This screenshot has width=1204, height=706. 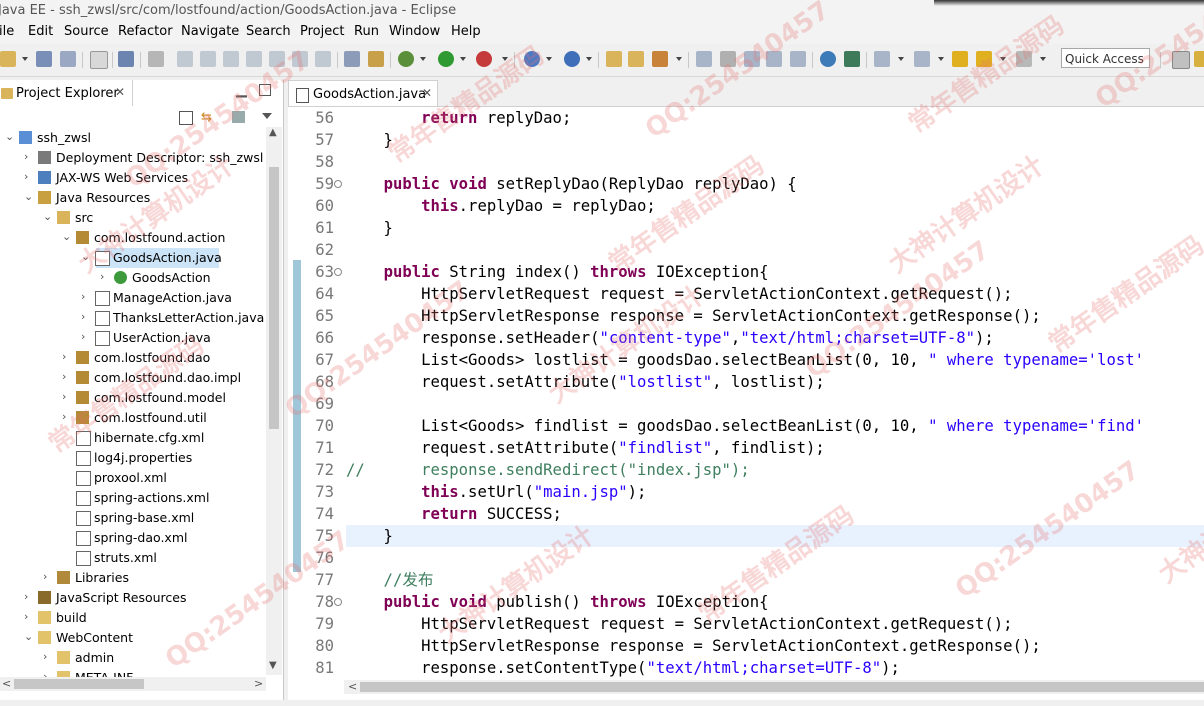 I want to click on console-icon, so click(x=126, y=59).